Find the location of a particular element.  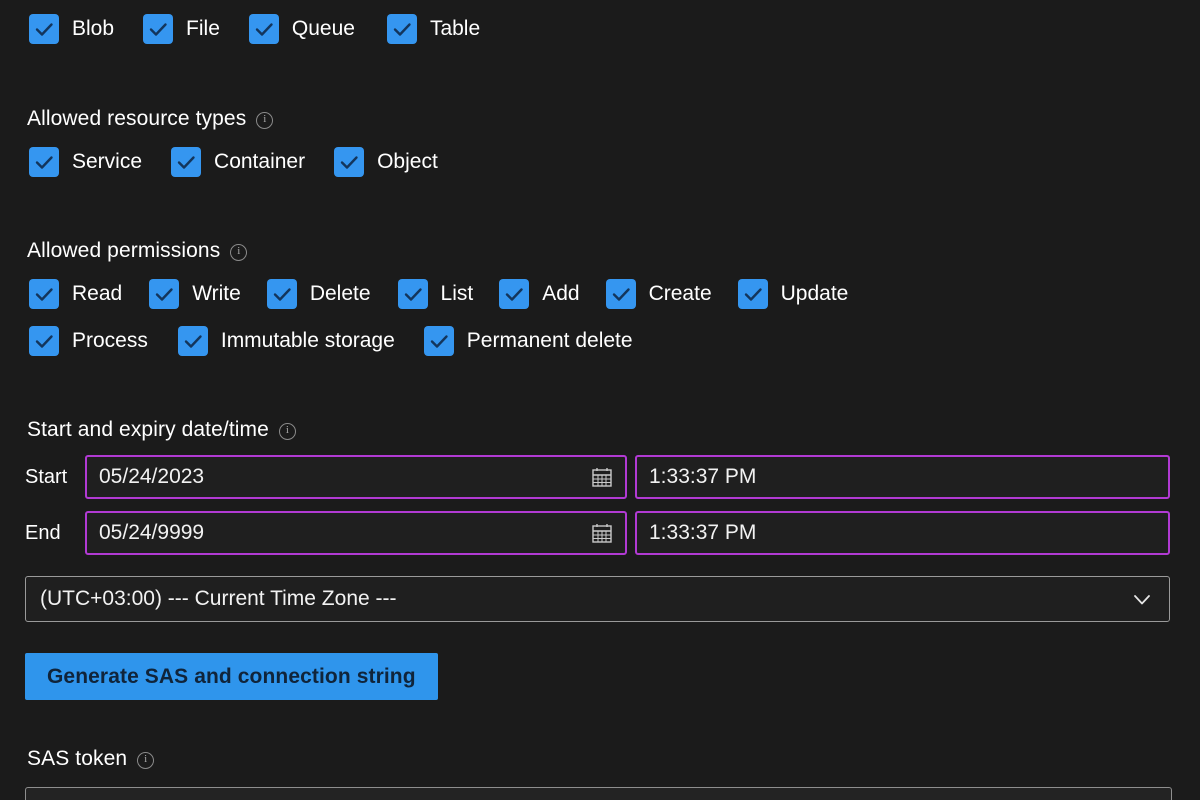

start-expiry-datetime-label-text: Start and expiry date/time is located at coordinates (148, 429).